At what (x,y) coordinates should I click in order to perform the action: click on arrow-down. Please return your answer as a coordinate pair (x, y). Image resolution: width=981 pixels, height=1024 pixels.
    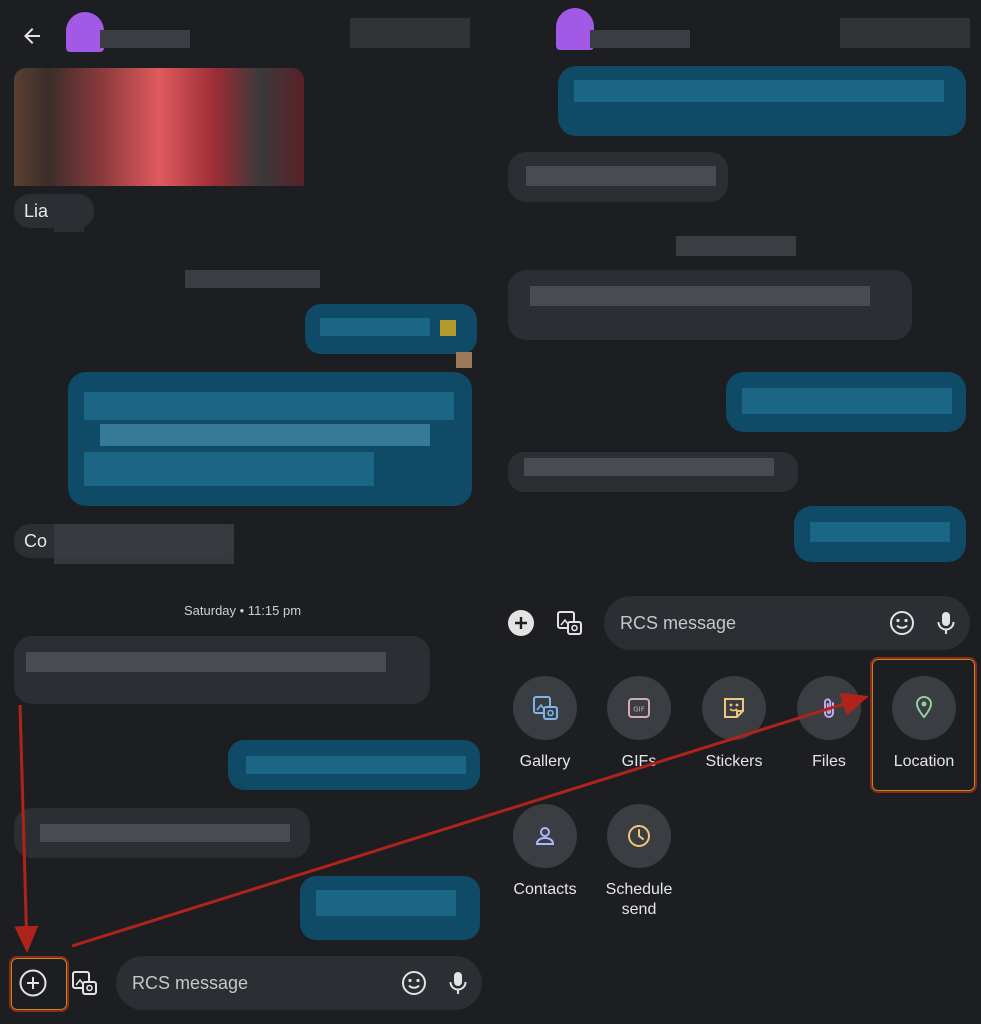
    Looking at the image, I should click on (26, 828).